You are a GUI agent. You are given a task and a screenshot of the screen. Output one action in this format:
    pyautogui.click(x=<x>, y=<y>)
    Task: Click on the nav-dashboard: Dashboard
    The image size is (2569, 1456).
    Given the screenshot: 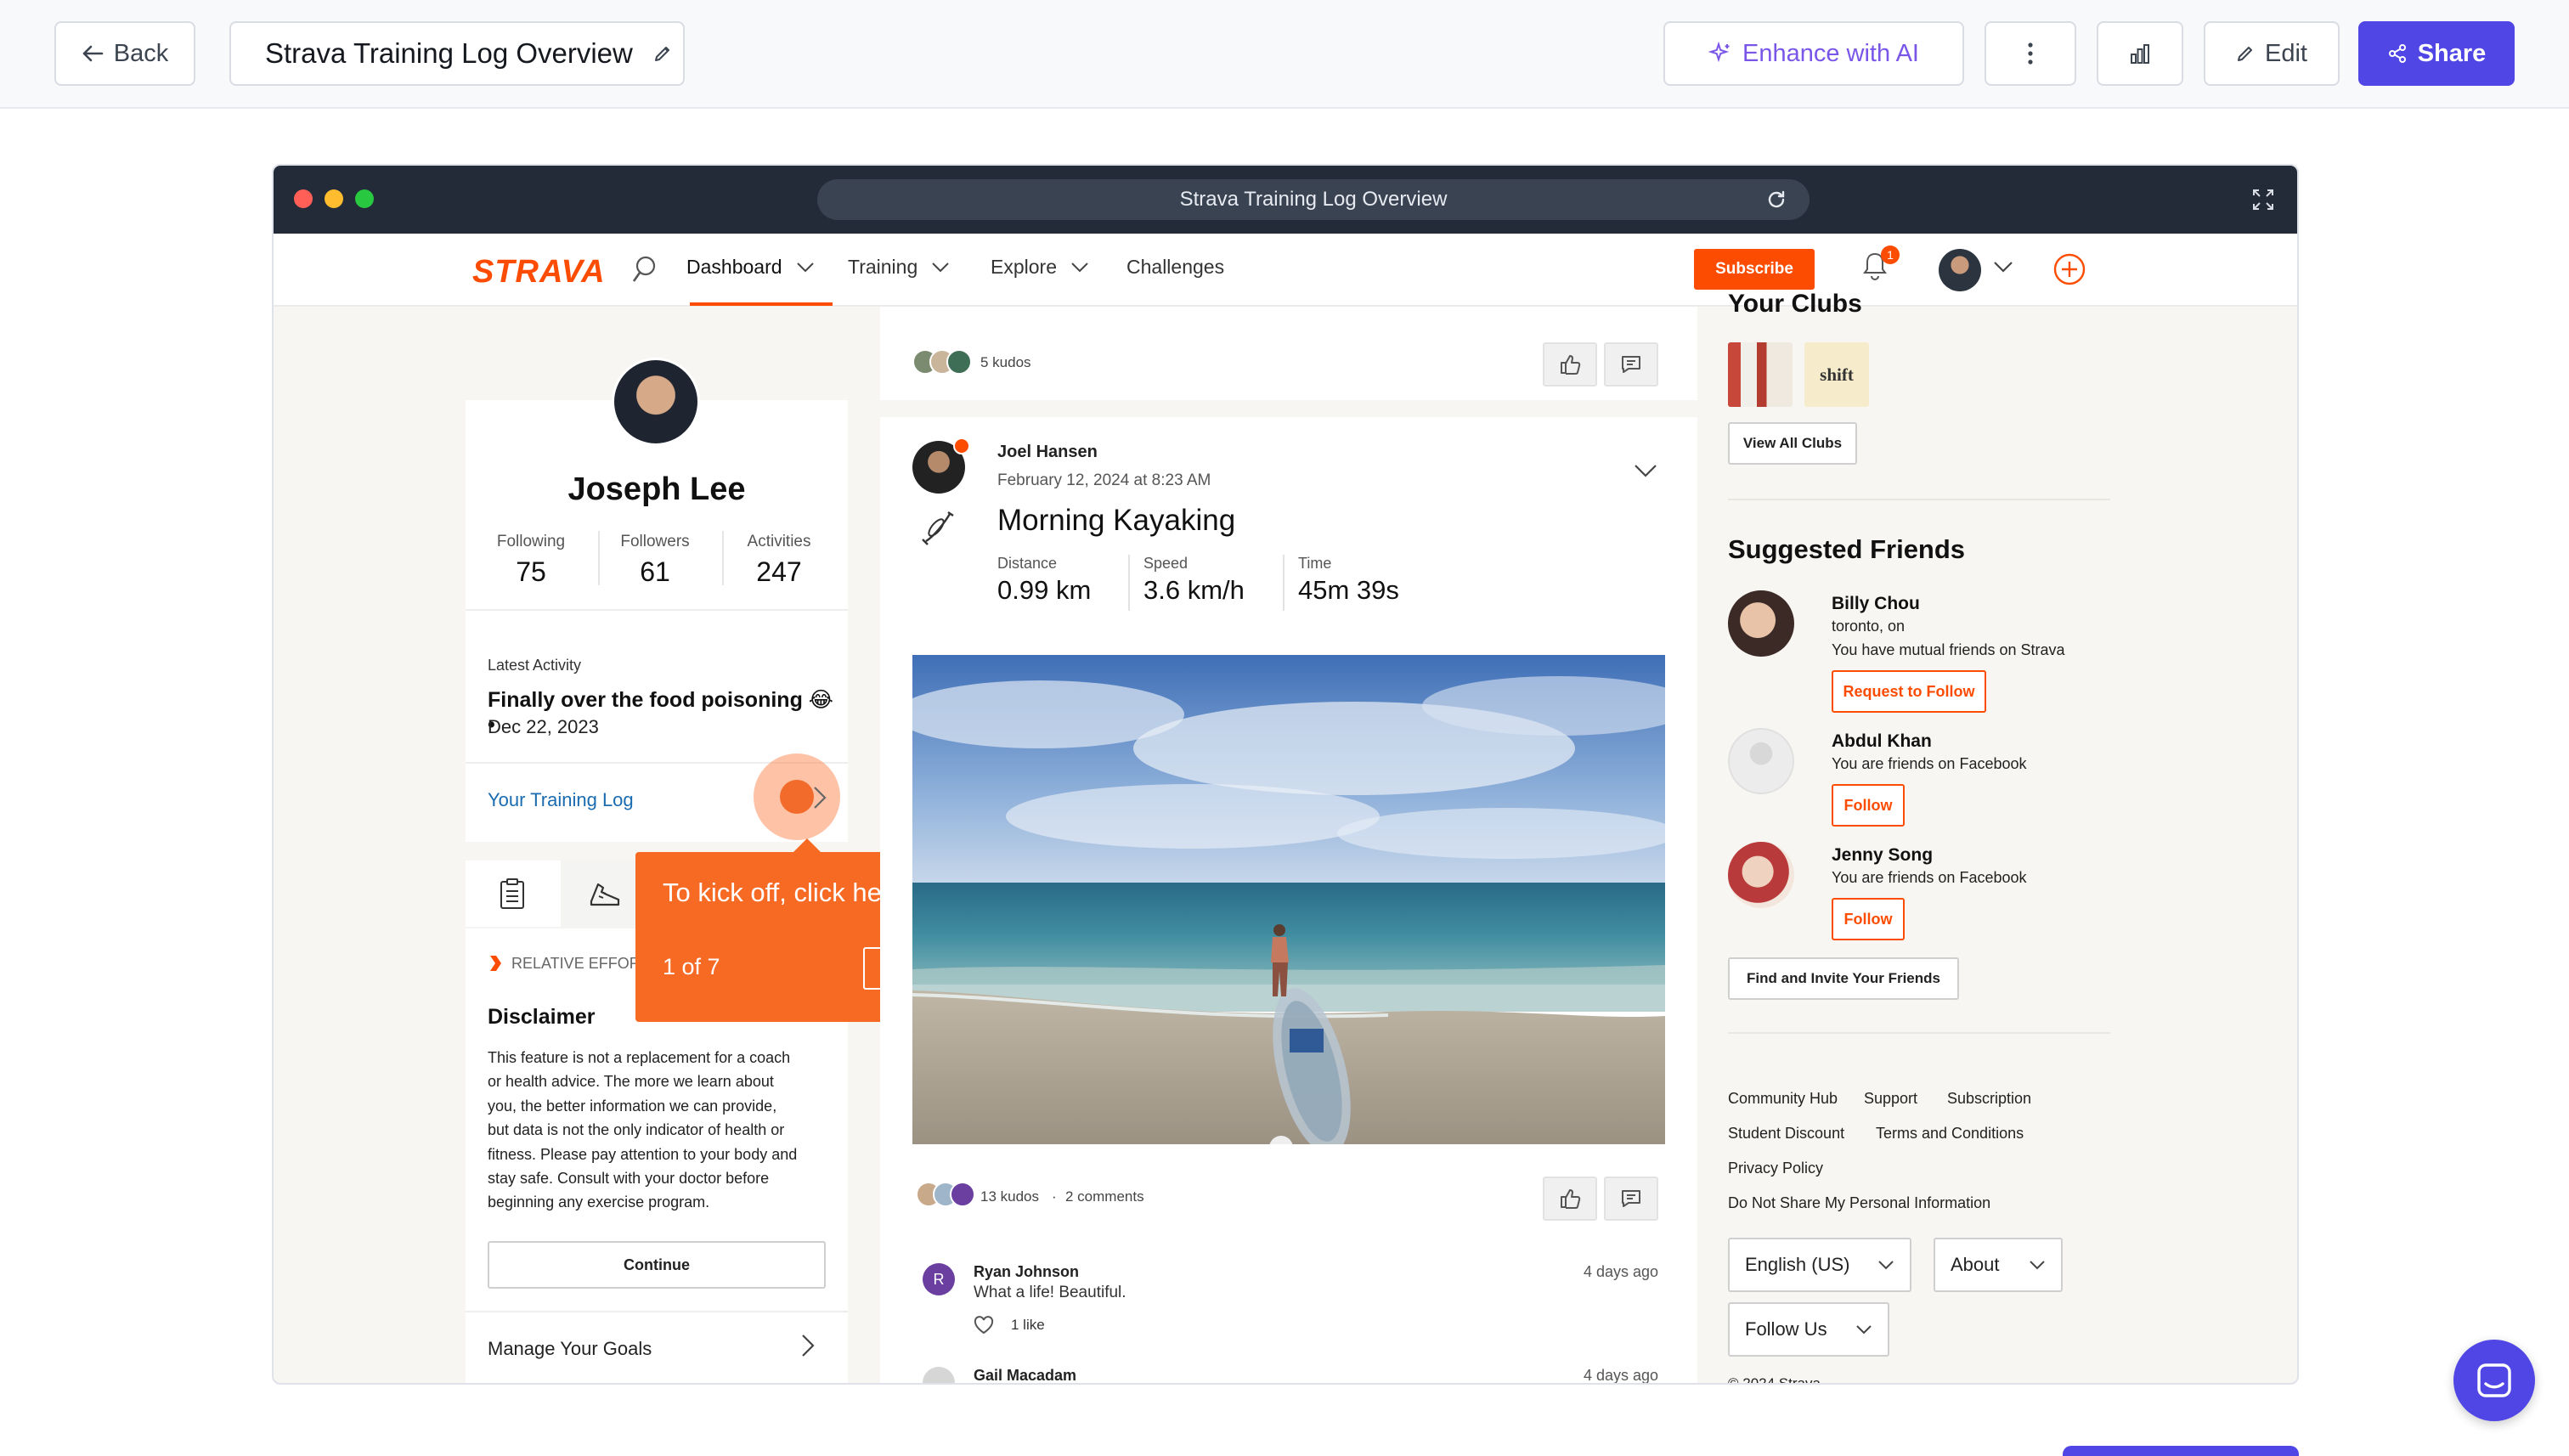 What is the action you would take?
    pyautogui.click(x=751, y=268)
    